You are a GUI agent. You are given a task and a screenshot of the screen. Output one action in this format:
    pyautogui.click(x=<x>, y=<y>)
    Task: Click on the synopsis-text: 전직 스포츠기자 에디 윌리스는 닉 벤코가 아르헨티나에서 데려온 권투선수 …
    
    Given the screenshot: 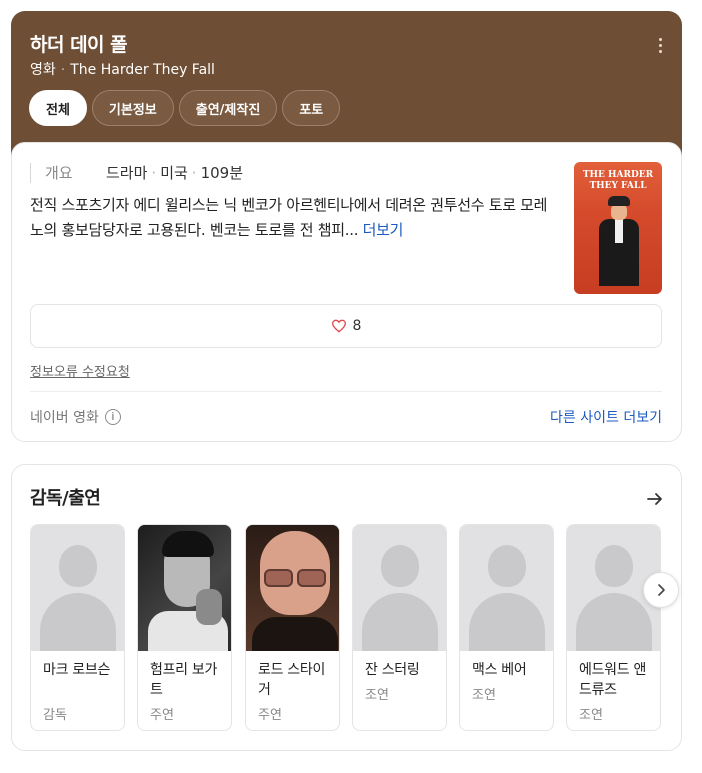 What is the action you would take?
    pyautogui.click(x=289, y=217)
    